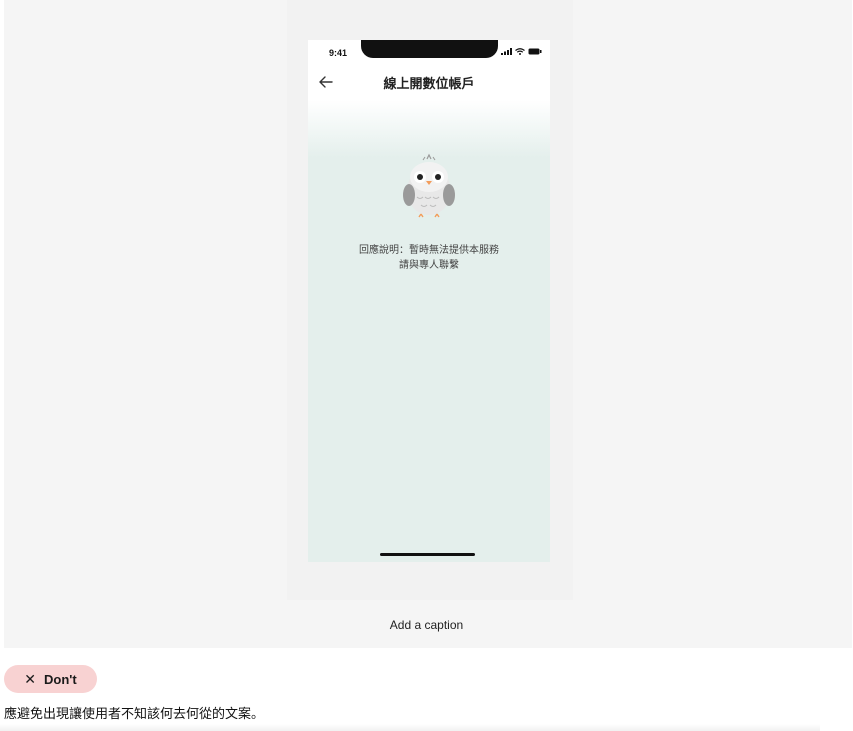  I want to click on guideline-description: 應避免出現讓使用者不知該何去何從的文案。, so click(134, 713).